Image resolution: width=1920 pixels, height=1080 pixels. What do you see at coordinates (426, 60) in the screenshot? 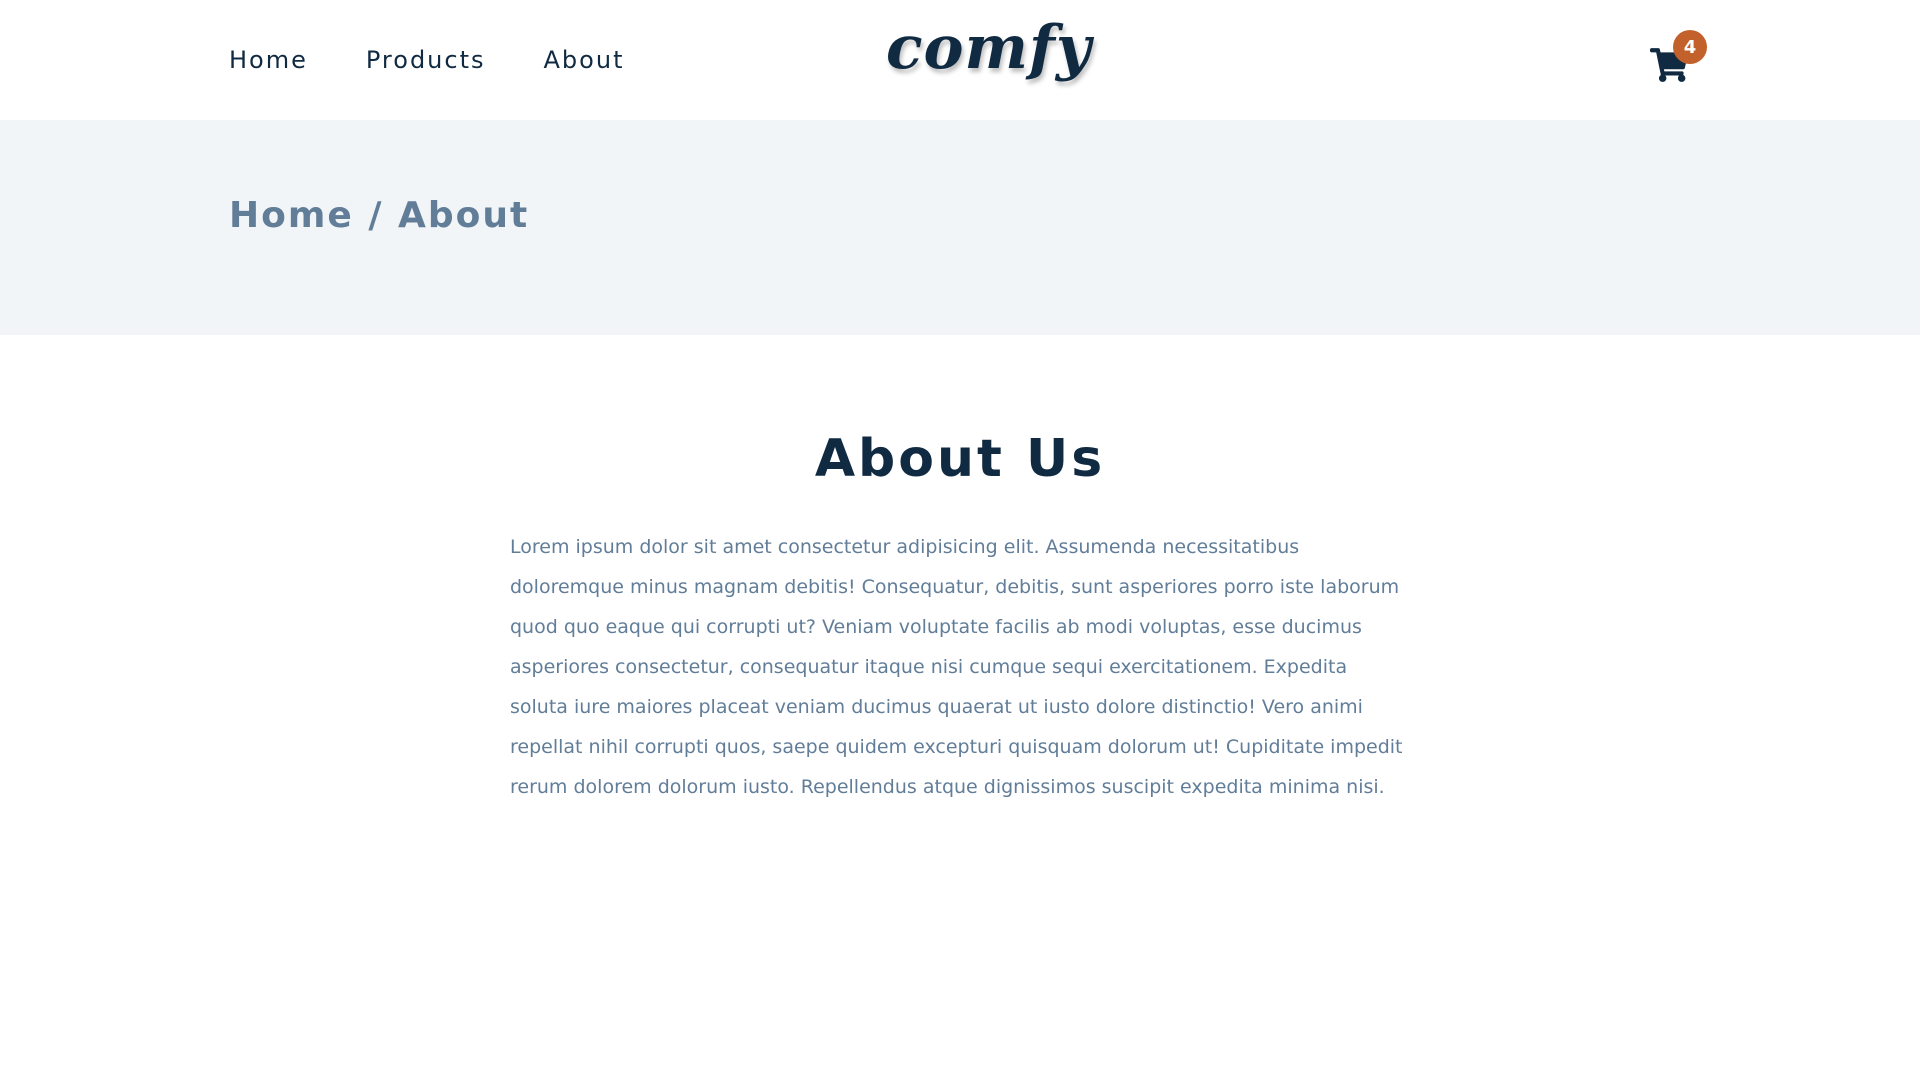
I see `nav-link-products: Products` at bounding box center [426, 60].